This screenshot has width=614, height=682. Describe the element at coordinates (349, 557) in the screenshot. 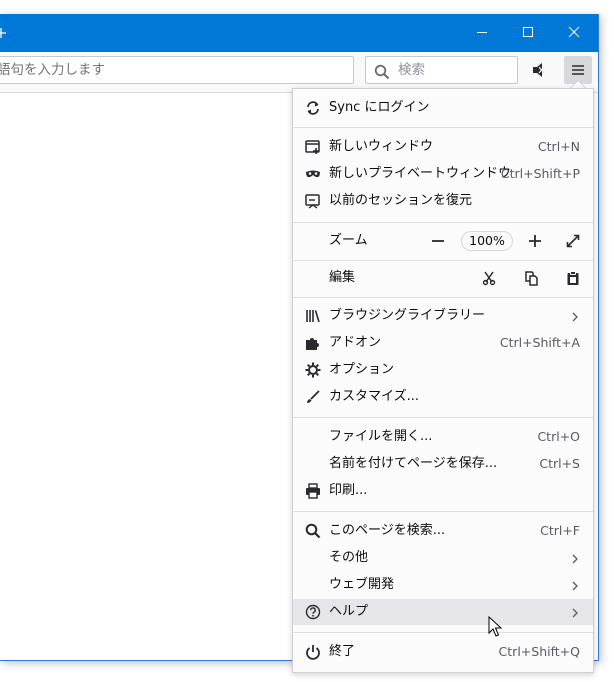

I see `menu-item-label: その他` at that location.